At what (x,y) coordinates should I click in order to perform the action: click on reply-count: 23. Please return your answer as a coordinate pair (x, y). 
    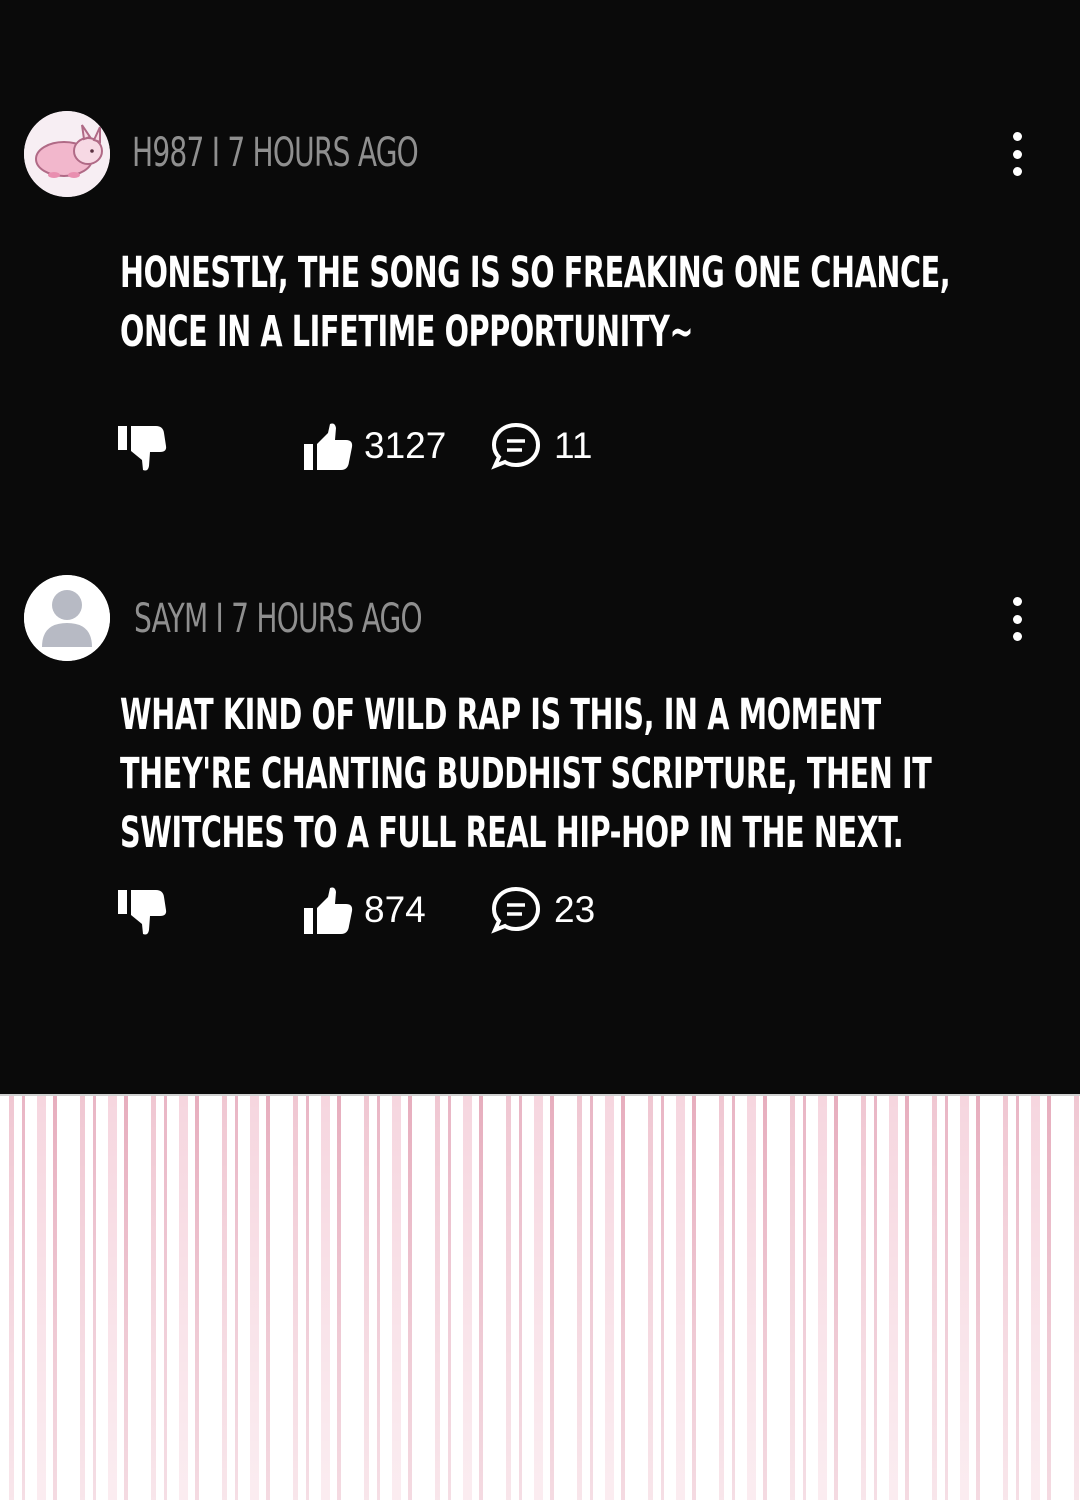
    Looking at the image, I should click on (575, 909).